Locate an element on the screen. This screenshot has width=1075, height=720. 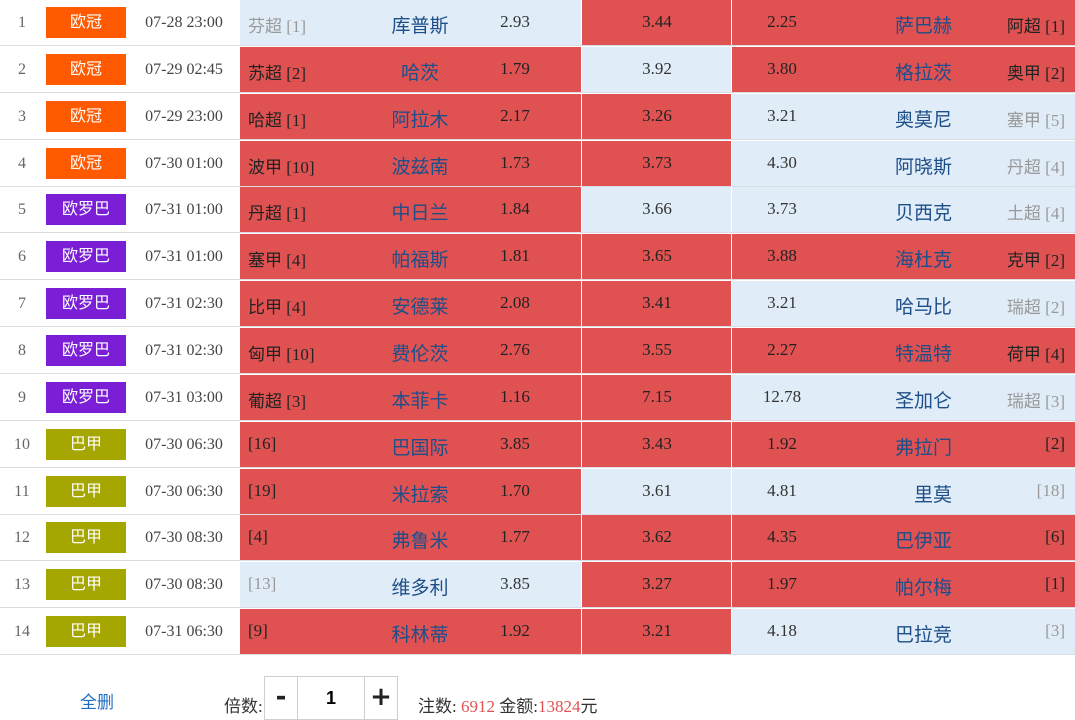
home-win-option: [9] 科林蒂 1.92 is located at coordinates (411, 631).